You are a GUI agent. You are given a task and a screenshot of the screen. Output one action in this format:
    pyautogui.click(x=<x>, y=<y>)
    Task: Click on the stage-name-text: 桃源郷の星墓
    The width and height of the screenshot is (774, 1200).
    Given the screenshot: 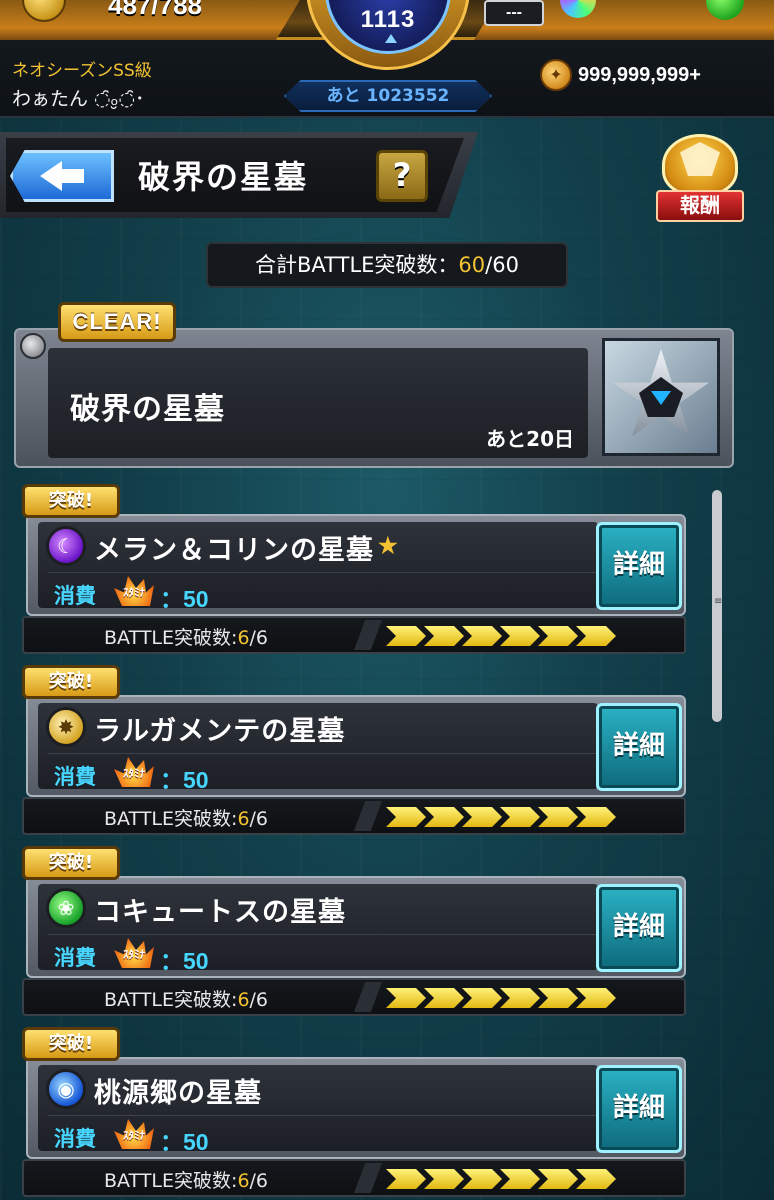 What is the action you would take?
    pyautogui.click(x=178, y=1093)
    